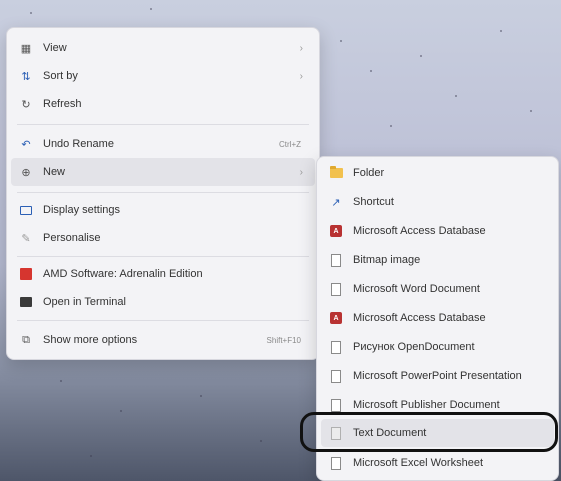 This screenshot has width=561, height=481. What do you see at coordinates (283, 340) in the screenshot?
I see `shortcut-text: Shift+F10` at bounding box center [283, 340].